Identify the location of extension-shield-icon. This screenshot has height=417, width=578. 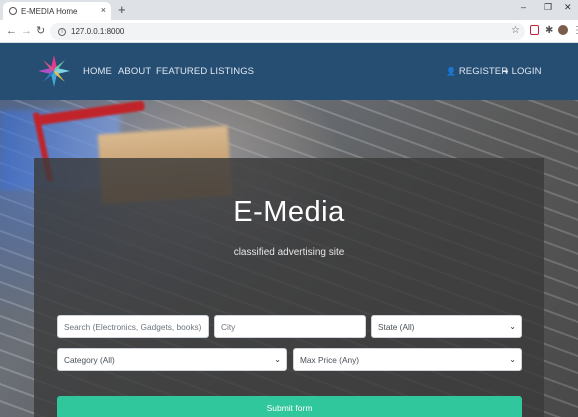
(534, 30).